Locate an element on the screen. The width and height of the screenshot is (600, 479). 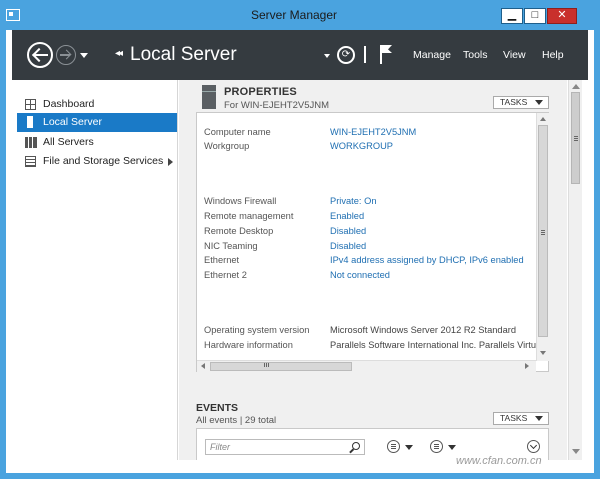
events-tasks-button: TASKS is located at coordinates (521, 418).